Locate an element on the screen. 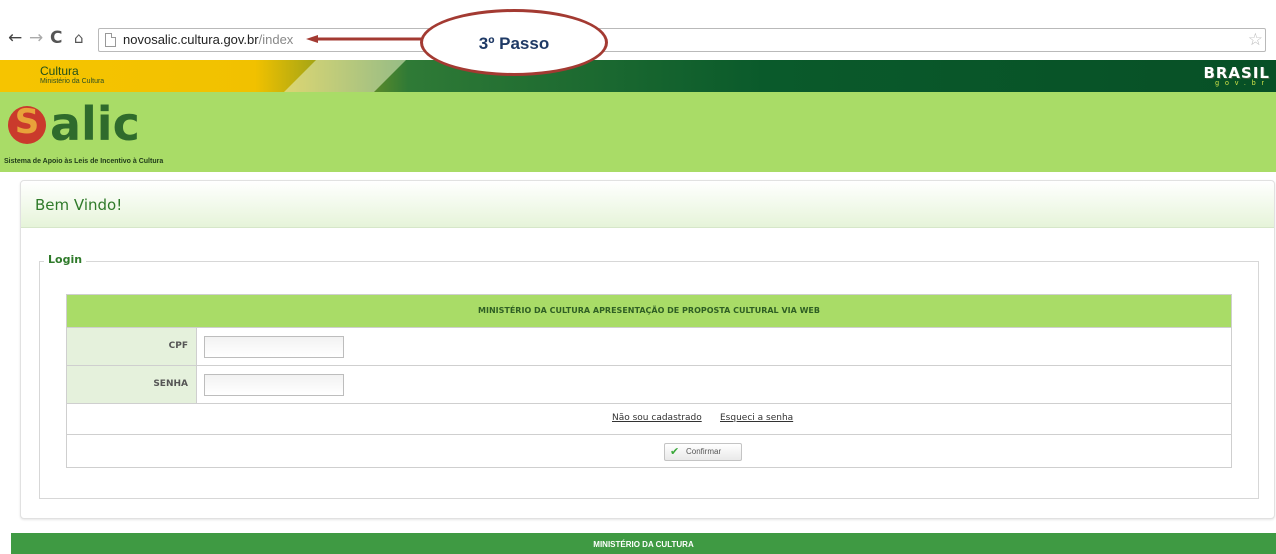  footer-bar: MINISTÉRIO DA CULTURA is located at coordinates (643, 543).